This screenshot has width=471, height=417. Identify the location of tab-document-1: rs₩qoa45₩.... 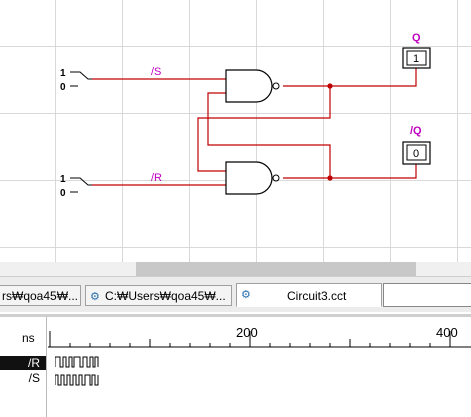
(40, 295).